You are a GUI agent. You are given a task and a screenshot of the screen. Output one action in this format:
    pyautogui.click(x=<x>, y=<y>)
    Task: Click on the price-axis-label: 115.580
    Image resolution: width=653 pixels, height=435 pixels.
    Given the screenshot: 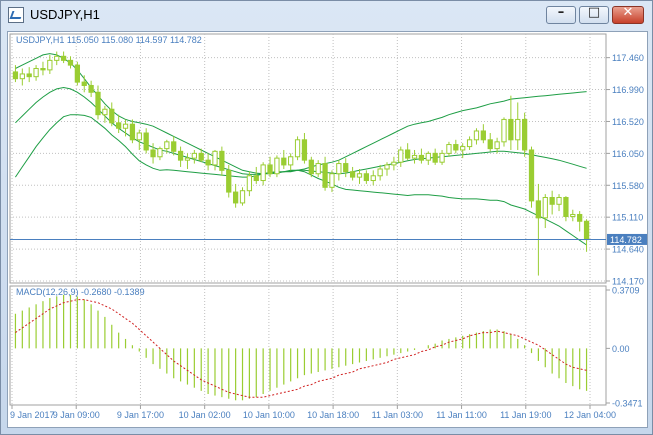 What is the action you would take?
    pyautogui.click(x=628, y=186)
    